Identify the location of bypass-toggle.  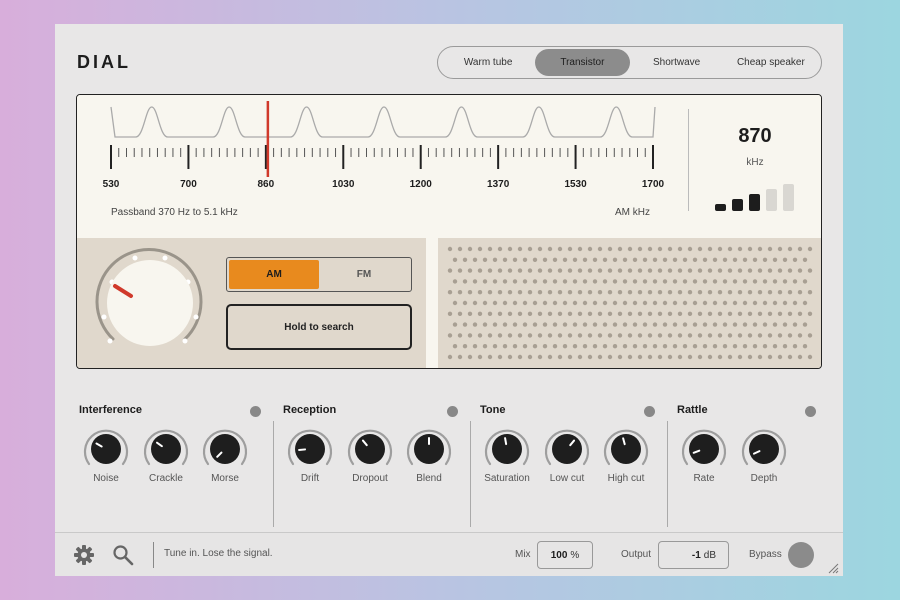
(801, 555).